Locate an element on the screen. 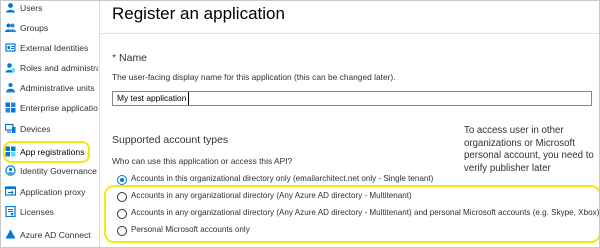 The image size is (600, 248). name-label: * Name is located at coordinates (129, 58).